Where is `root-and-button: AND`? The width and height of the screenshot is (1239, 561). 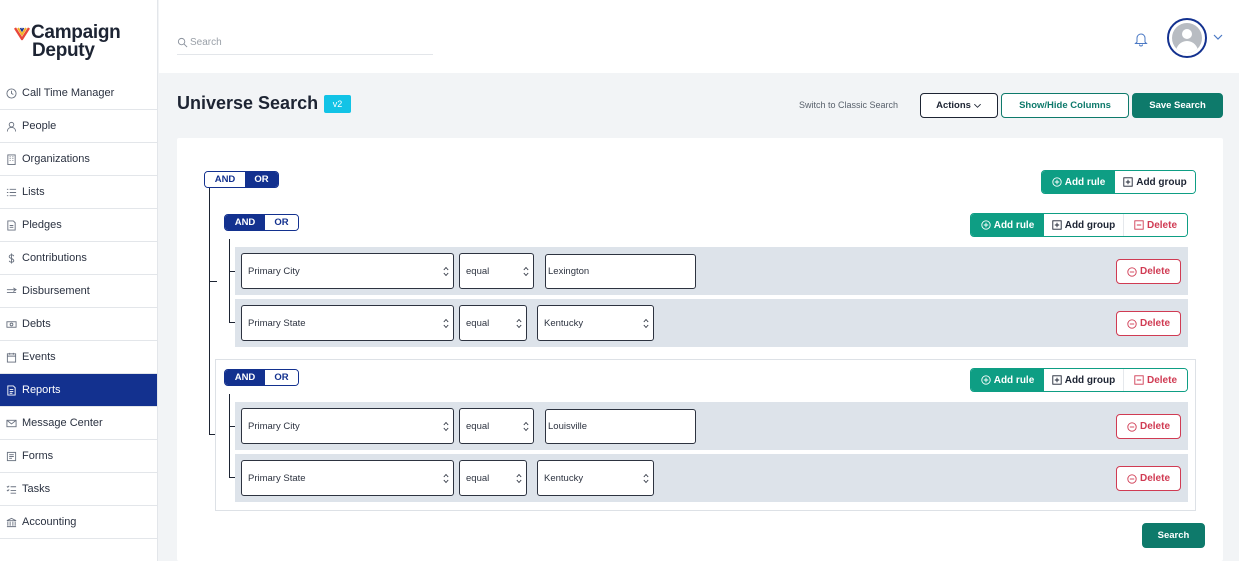 root-and-button: AND is located at coordinates (225, 179).